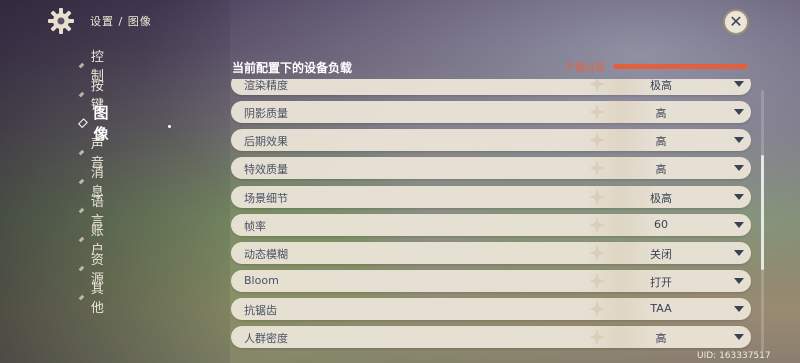 This screenshot has height=363, width=800. Describe the element at coordinates (92, 270) in the screenshot. I see `sidebar-item-resources: 资源` at that location.